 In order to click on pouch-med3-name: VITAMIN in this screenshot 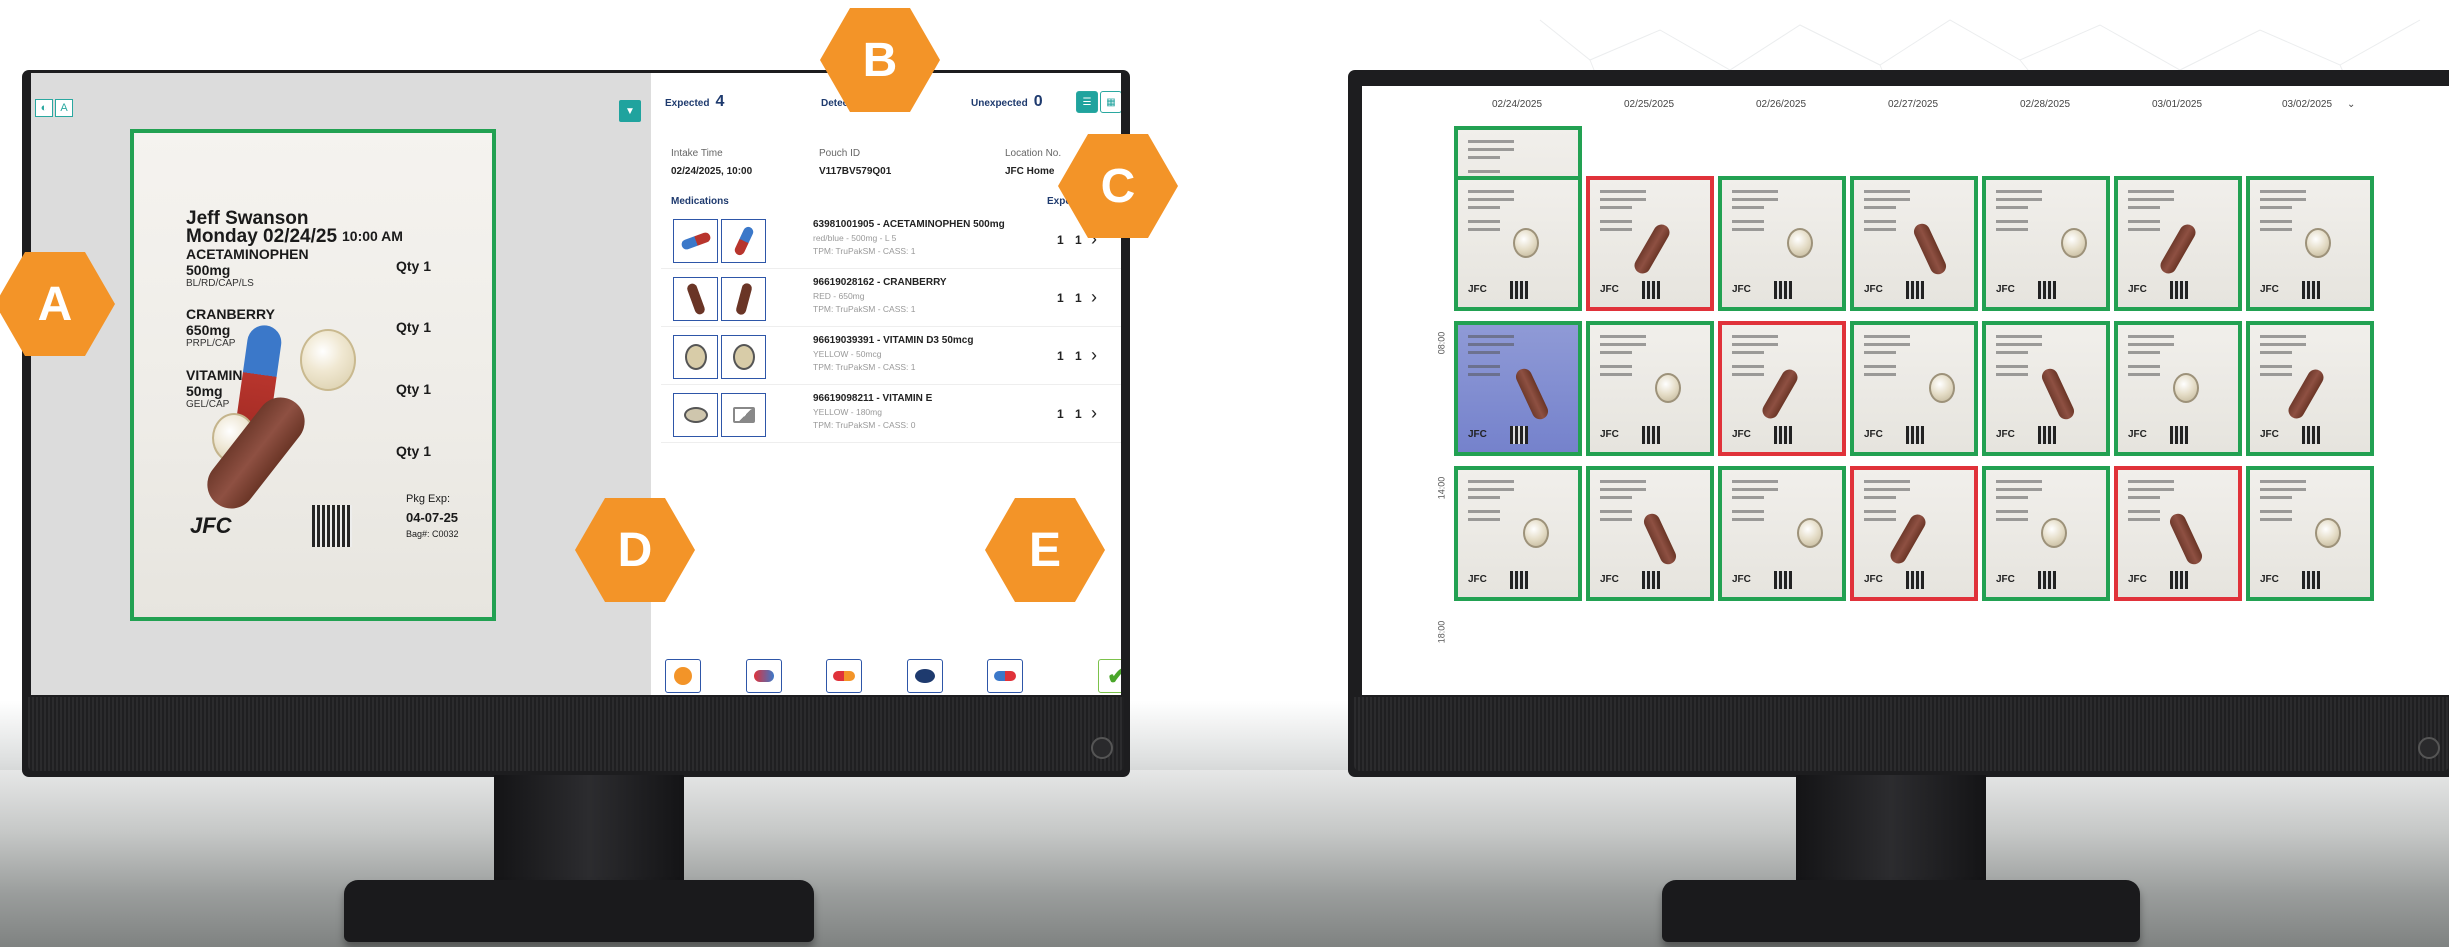, I will do `click(214, 375)`.